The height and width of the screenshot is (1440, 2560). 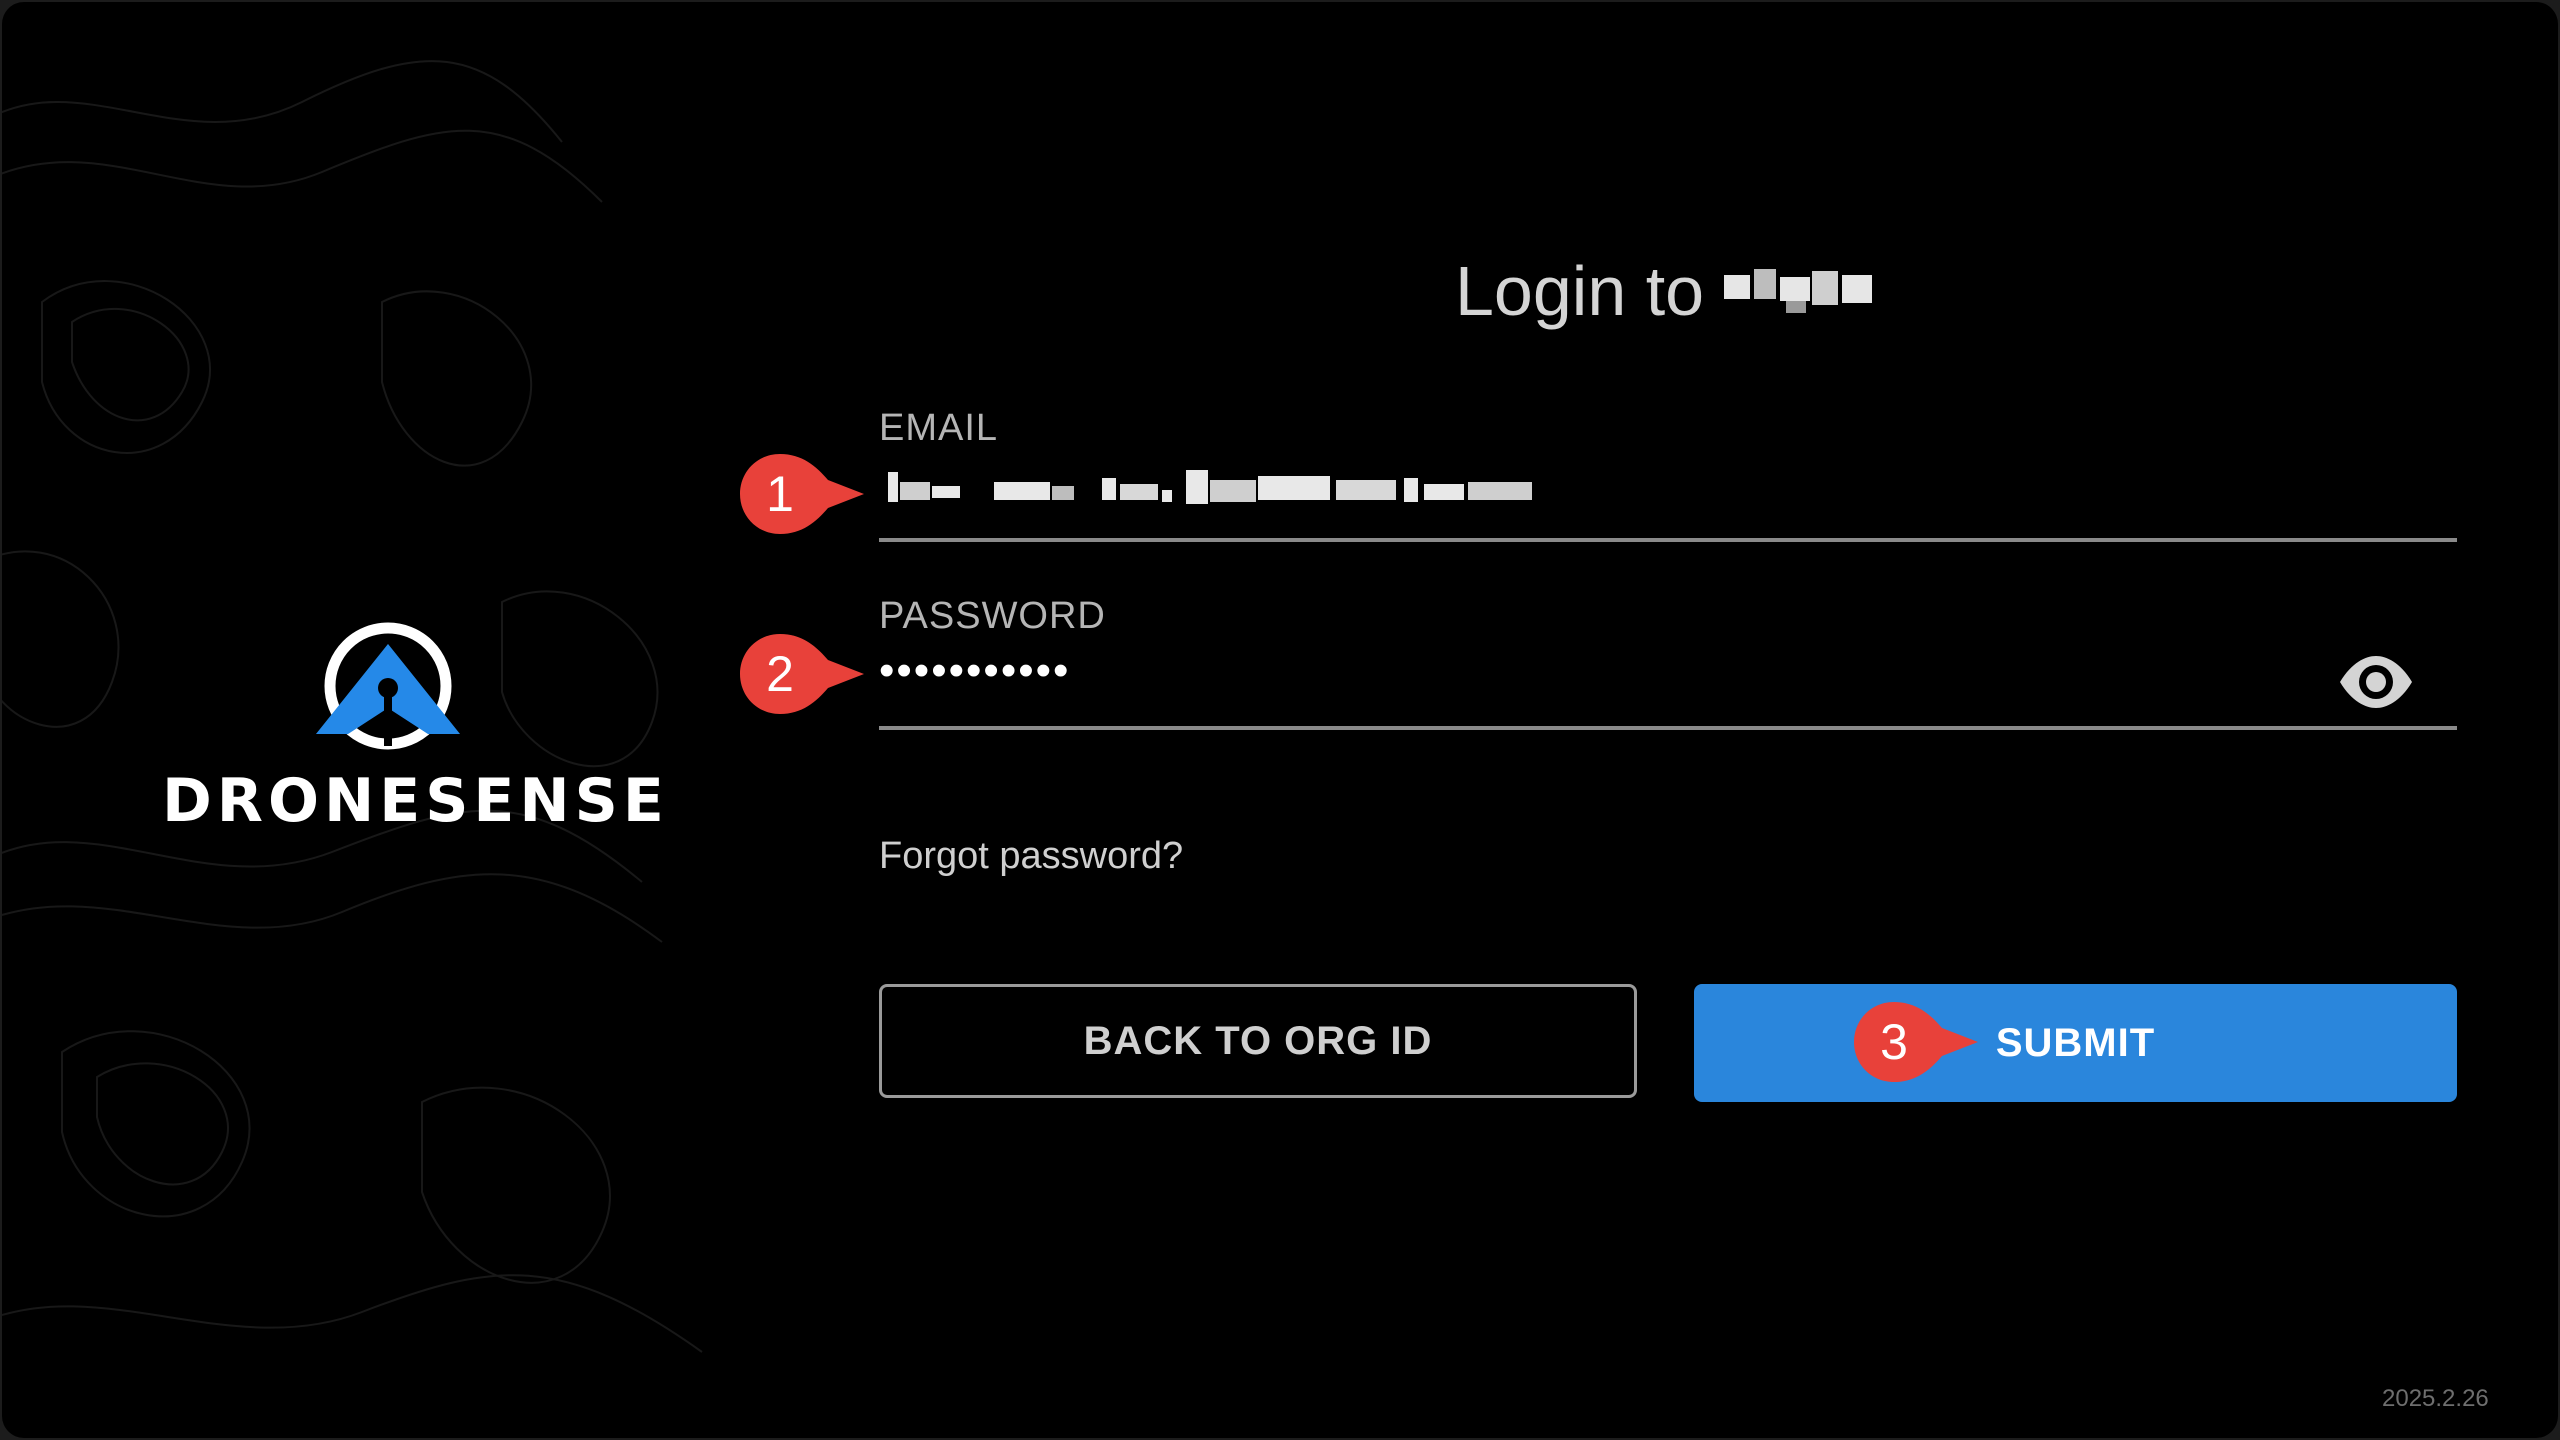 I want to click on redacted-org-name, so click(x=1799, y=291).